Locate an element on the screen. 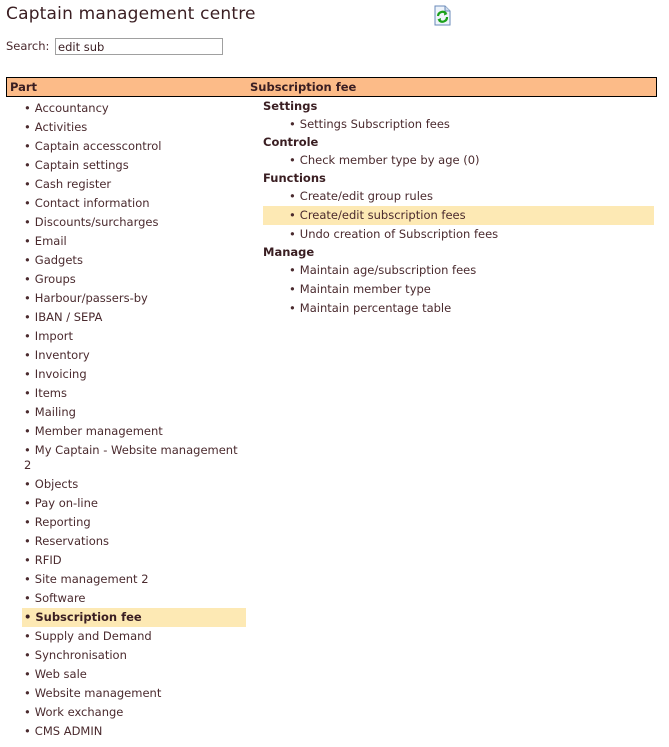 This screenshot has width=669, height=747. function-link: • Create/edit subscription fees is located at coordinates (458, 215).